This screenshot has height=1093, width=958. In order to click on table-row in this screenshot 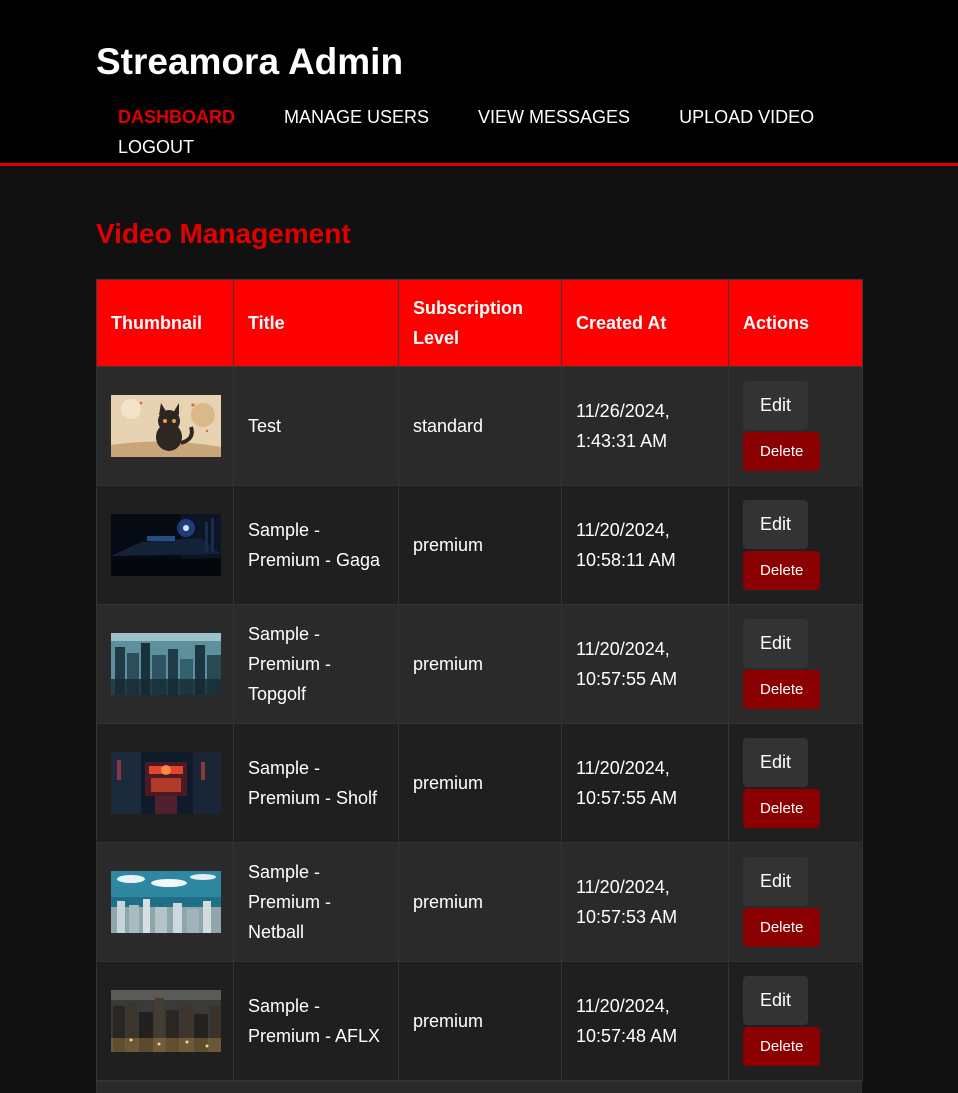, I will do `click(479, 1087)`.